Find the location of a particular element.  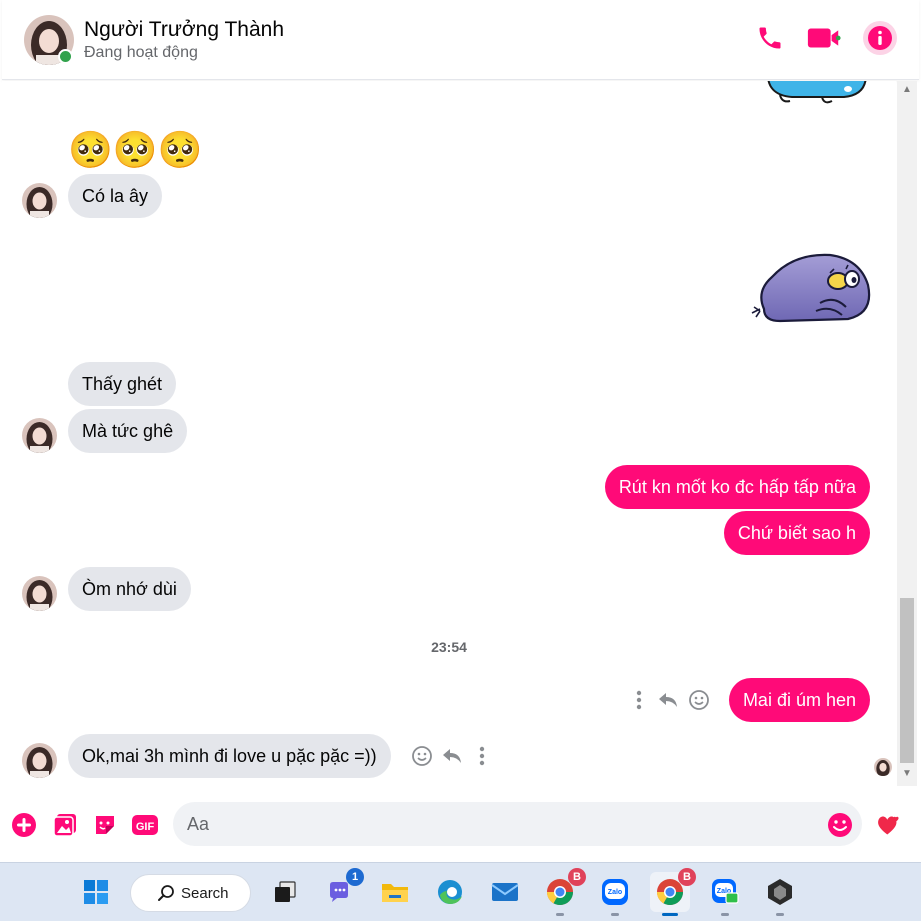

message-bubble-incoming: Thấy ghét is located at coordinates (122, 384).